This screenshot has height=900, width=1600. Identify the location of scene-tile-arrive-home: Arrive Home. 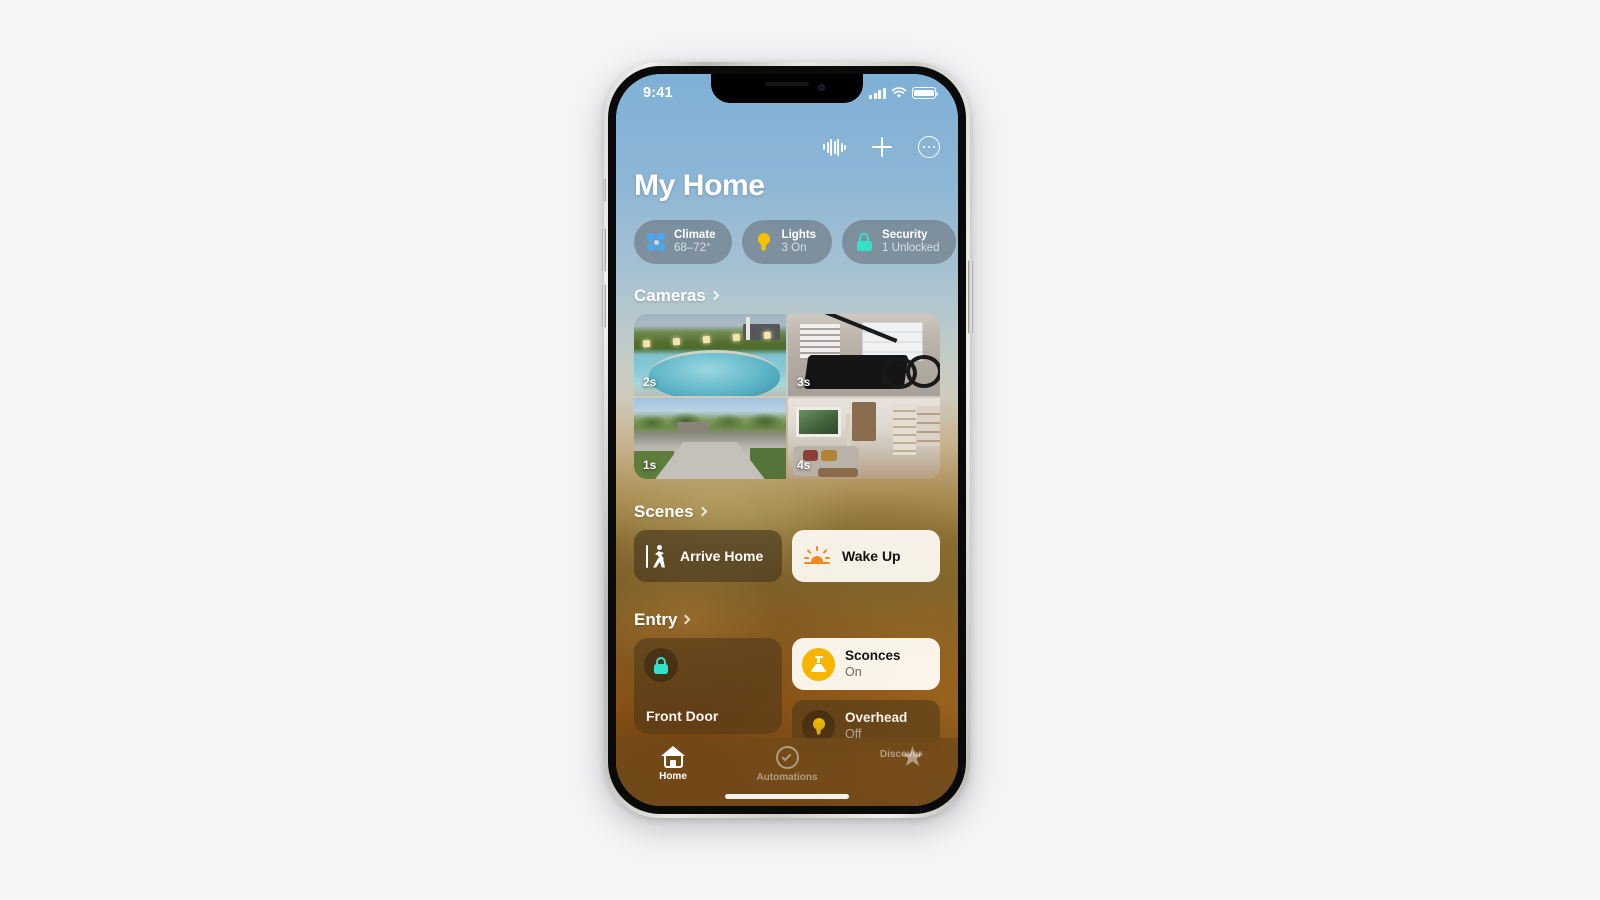
(708, 556).